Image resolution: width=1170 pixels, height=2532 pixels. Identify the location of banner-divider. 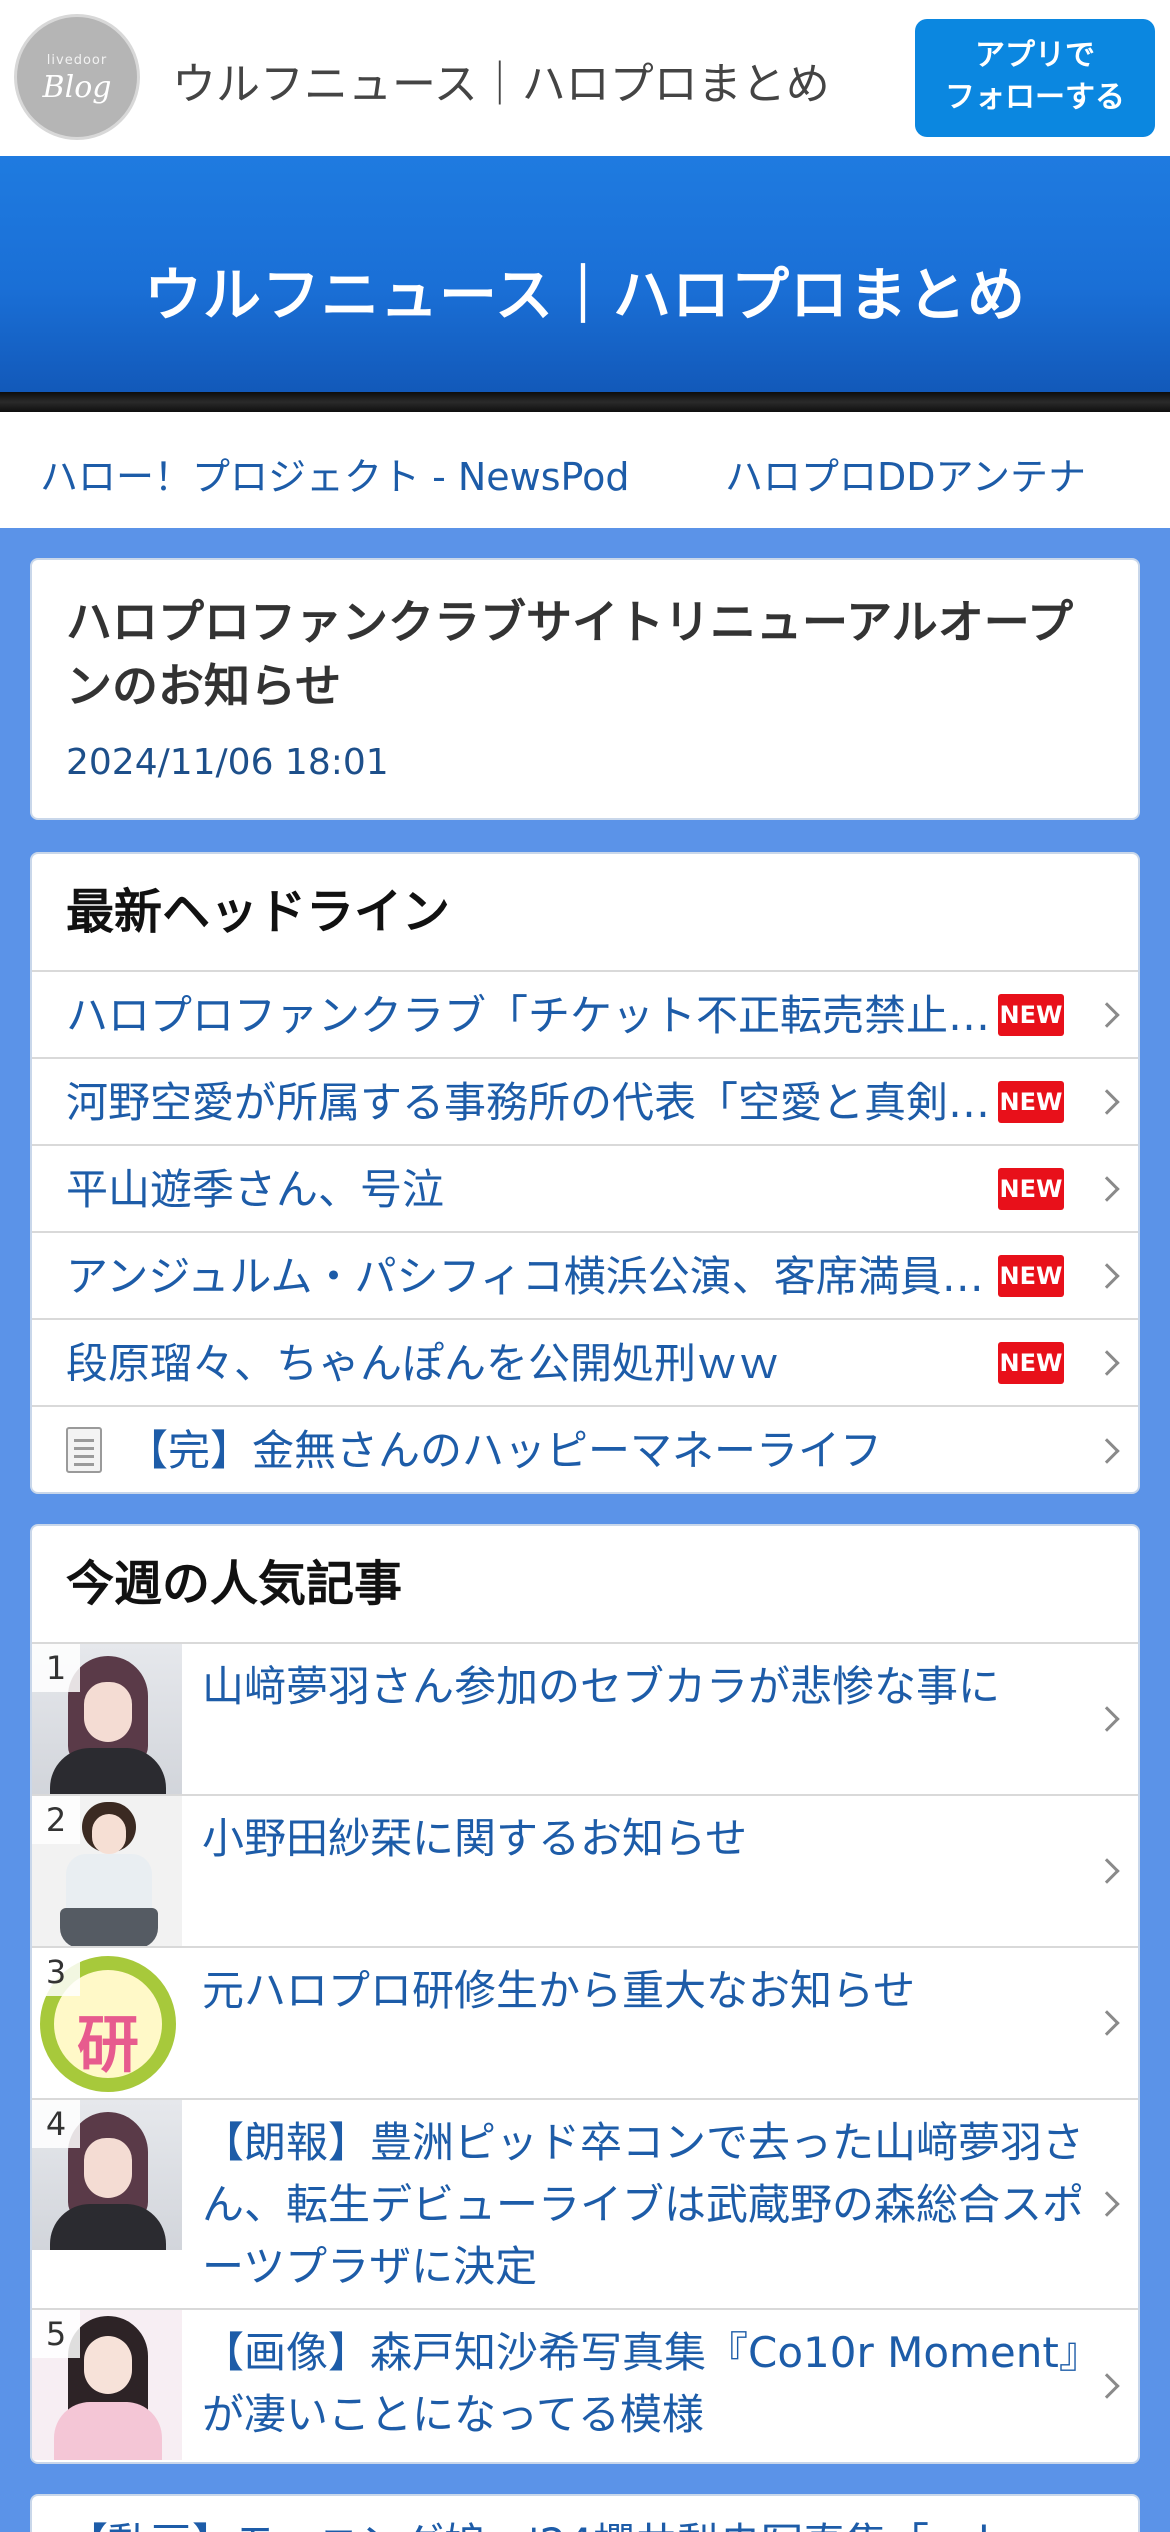
(585, 402).